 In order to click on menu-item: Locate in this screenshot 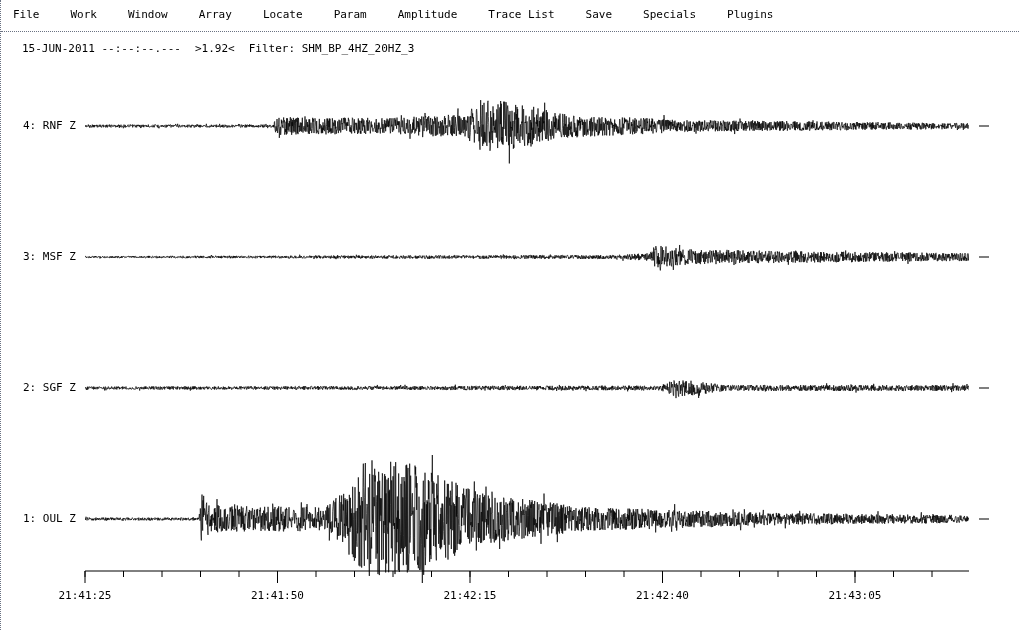, I will do `click(282, 15)`.